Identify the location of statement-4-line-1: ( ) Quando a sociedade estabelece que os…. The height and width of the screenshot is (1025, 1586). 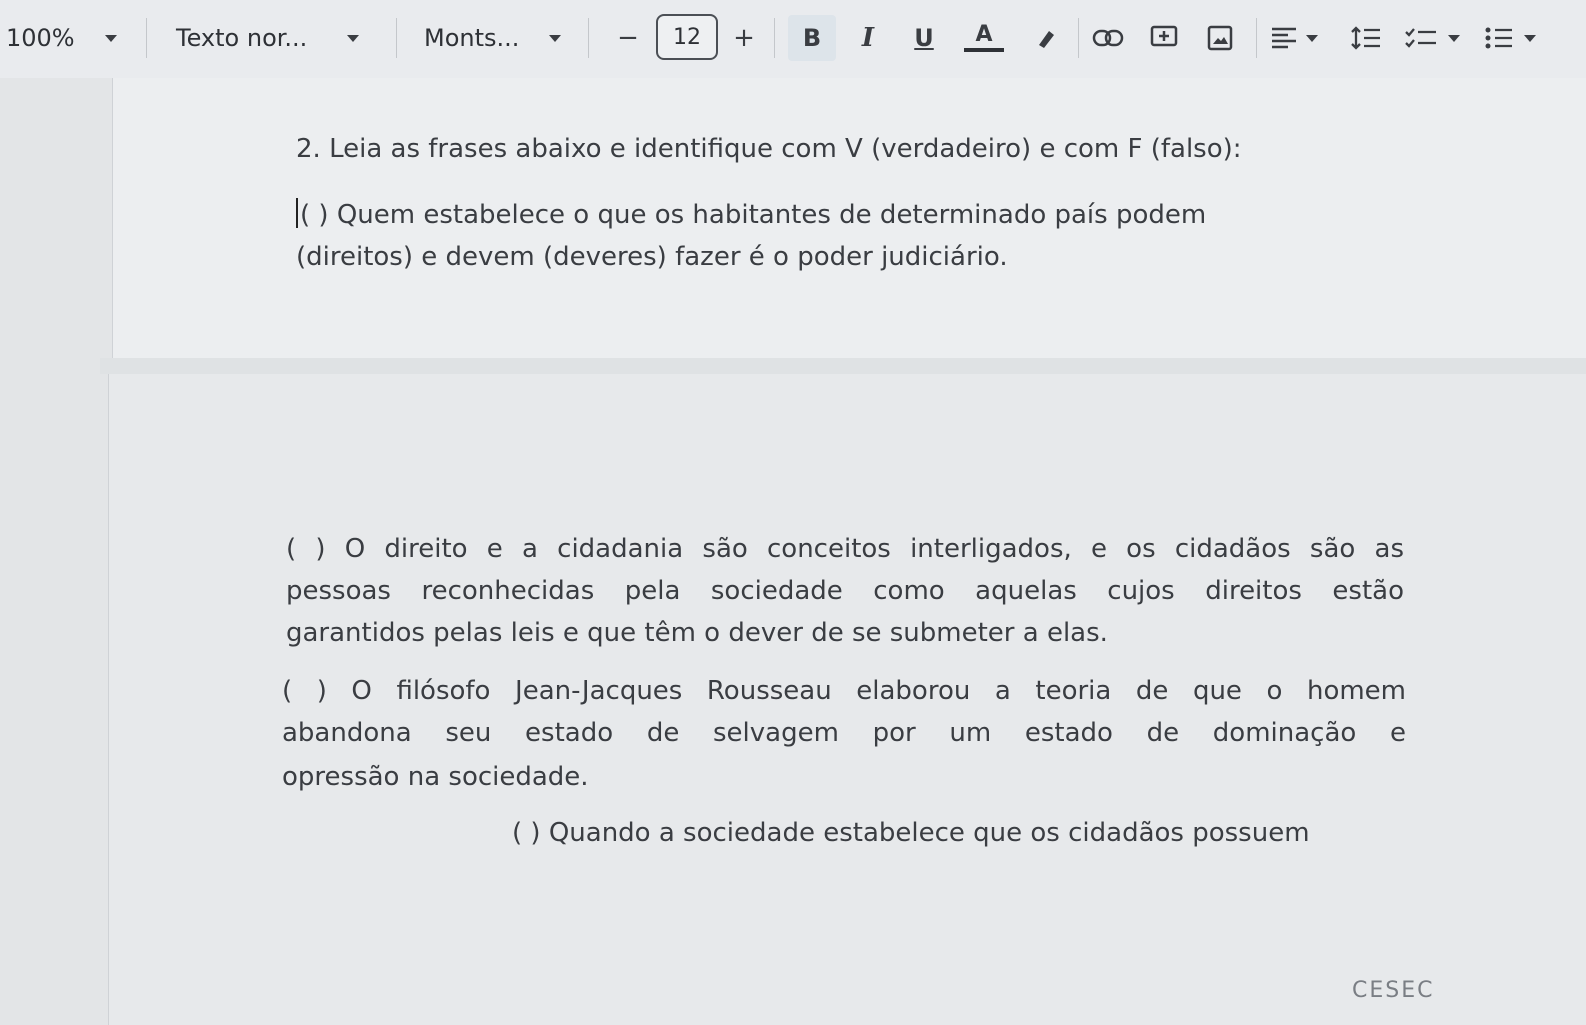
(911, 833).